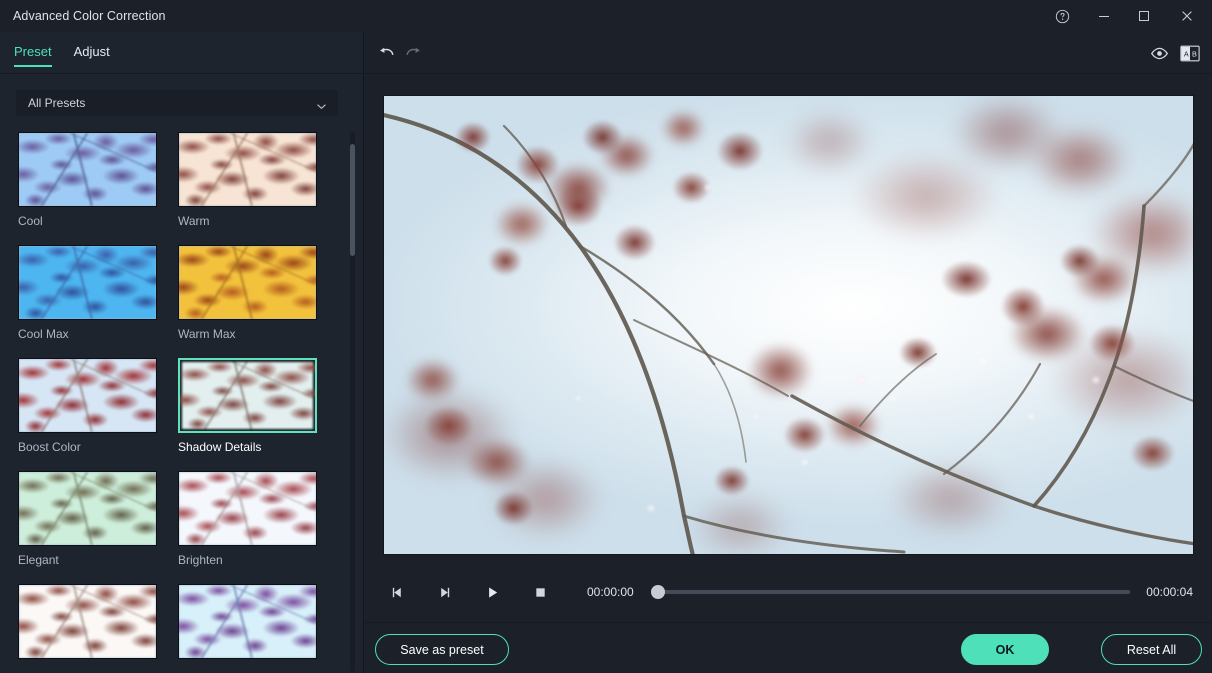 Image resolution: width=1212 pixels, height=673 pixels. Describe the element at coordinates (182, 53) in the screenshot. I see `panel-tabs: Preset Adjust` at that location.